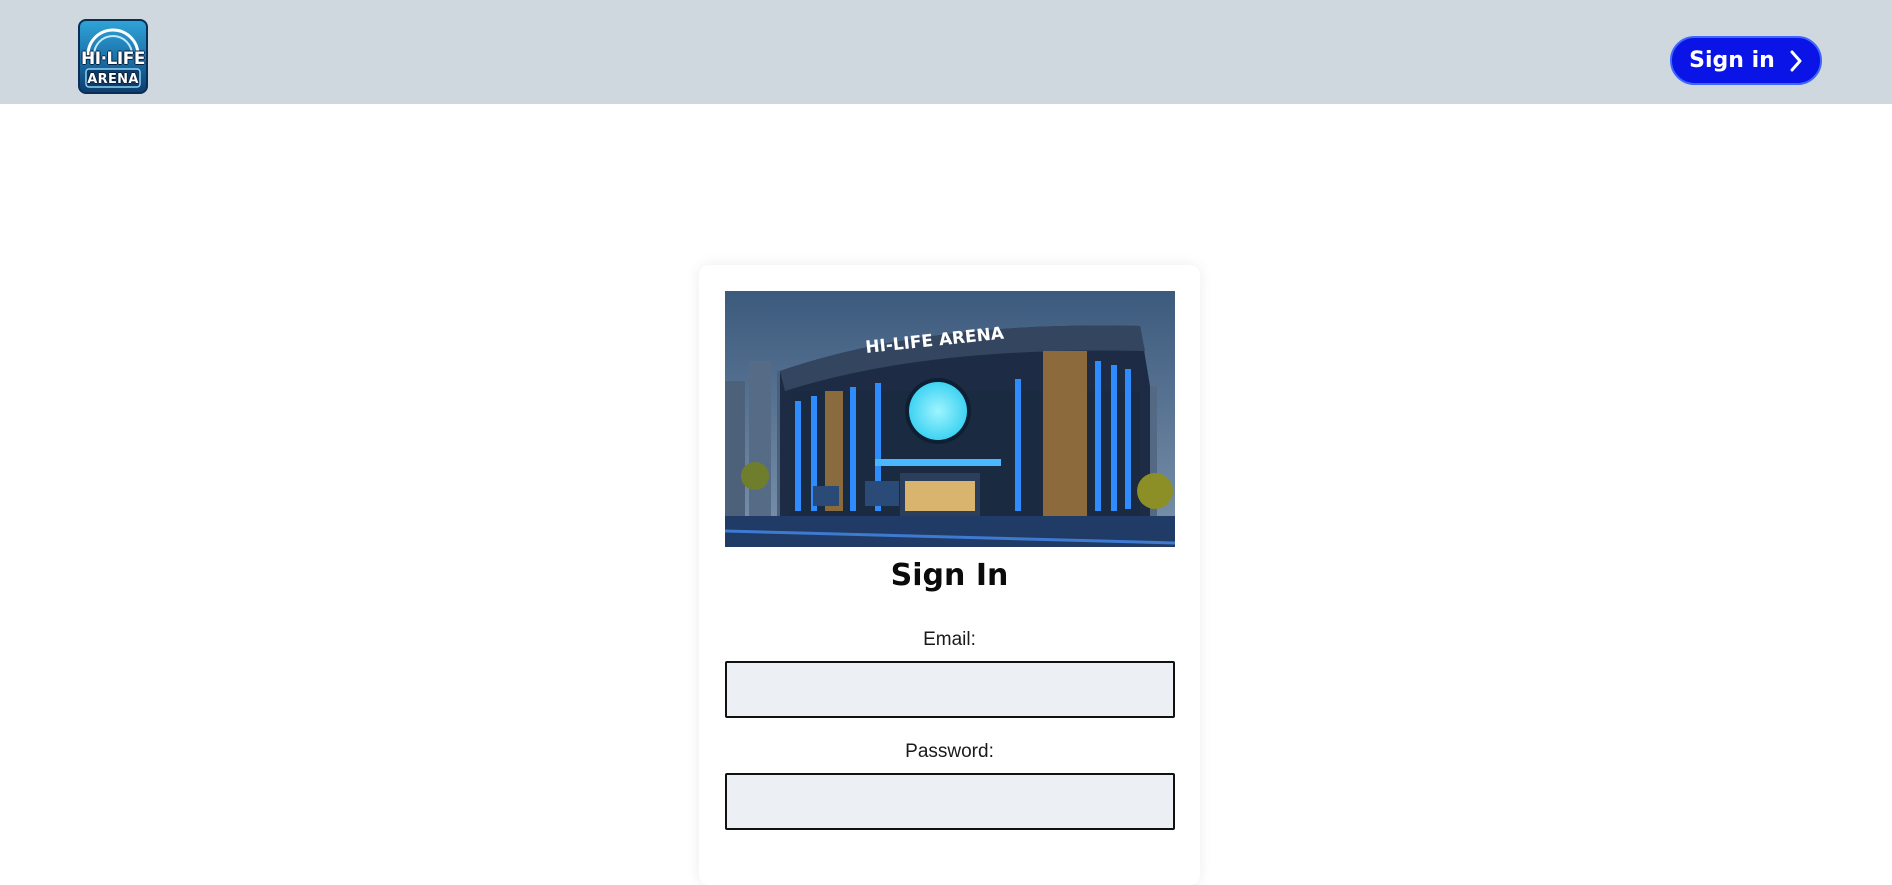 The width and height of the screenshot is (1892, 885). What do you see at coordinates (950, 689) in the screenshot?
I see `email-field` at bounding box center [950, 689].